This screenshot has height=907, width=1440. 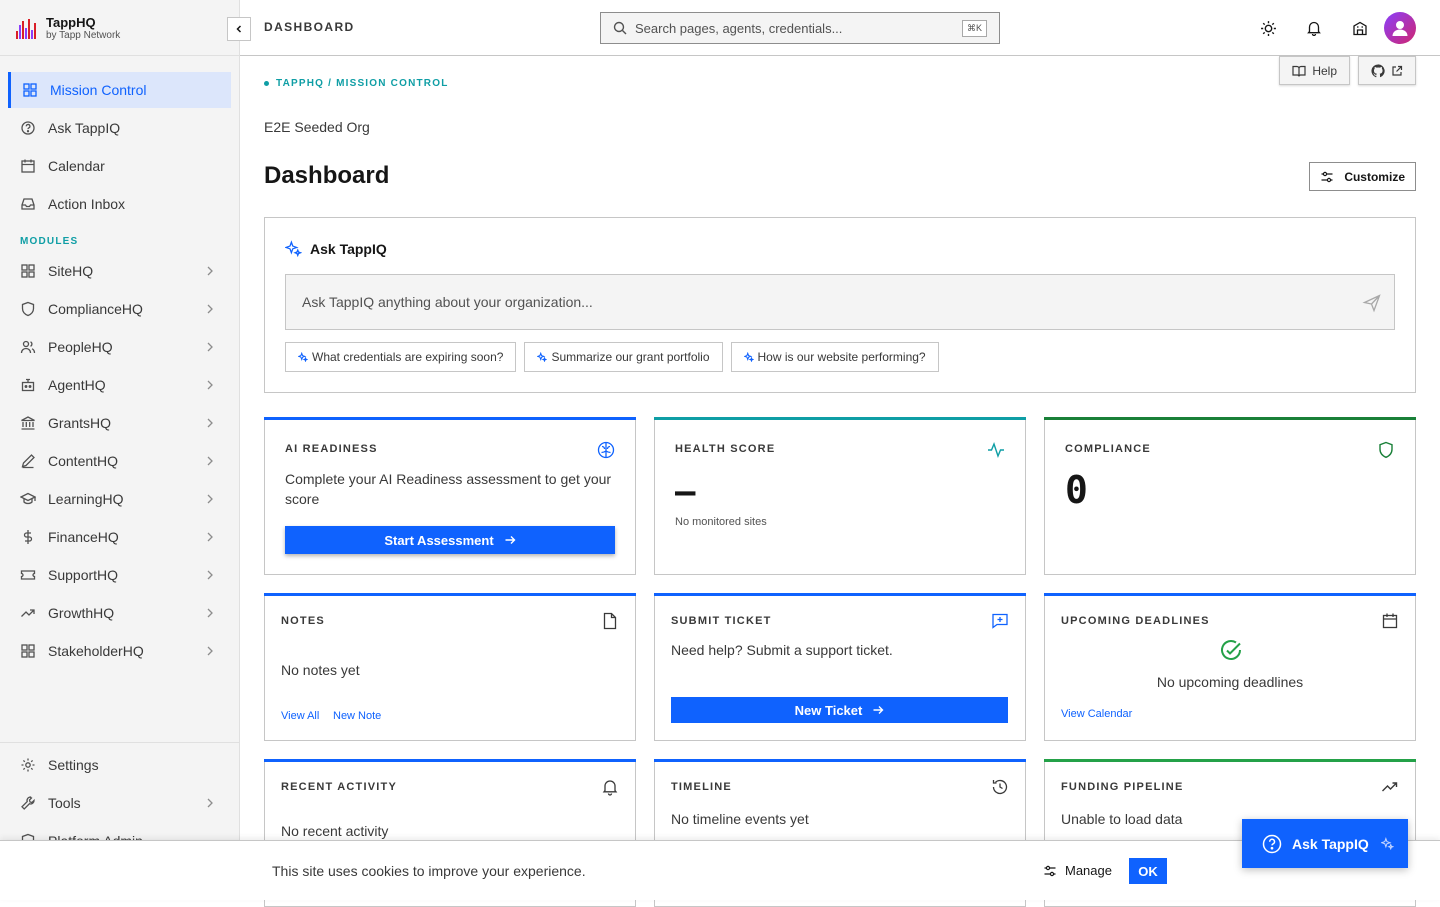 I want to click on sidebar-item-mission-control: Mission Control, so click(x=119, y=90).